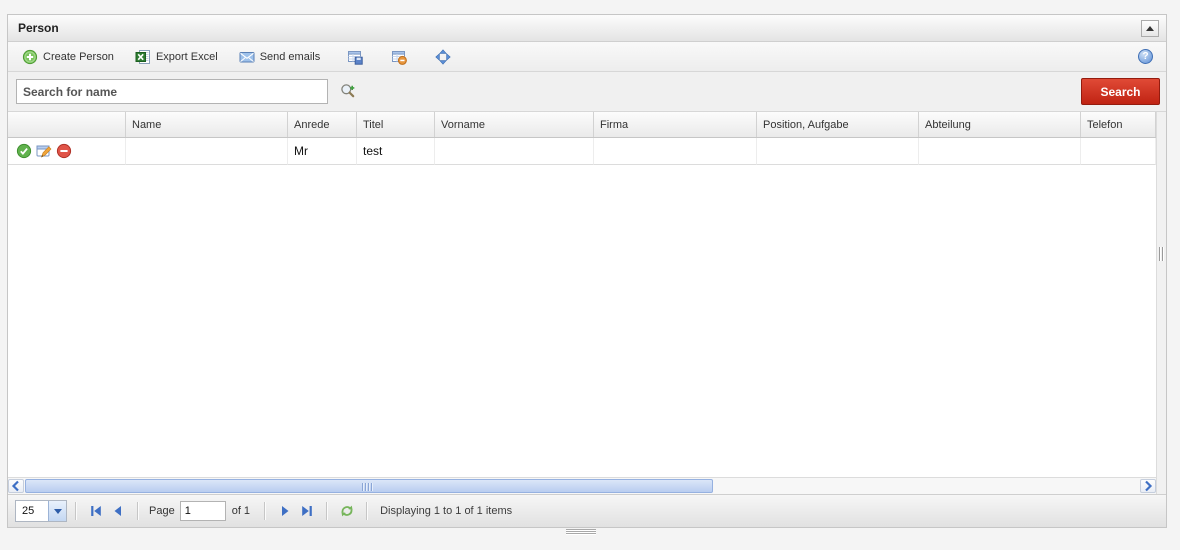 The image size is (1180, 550). Describe the element at coordinates (581, 532) in the screenshot. I see `bottom-splitter` at that location.